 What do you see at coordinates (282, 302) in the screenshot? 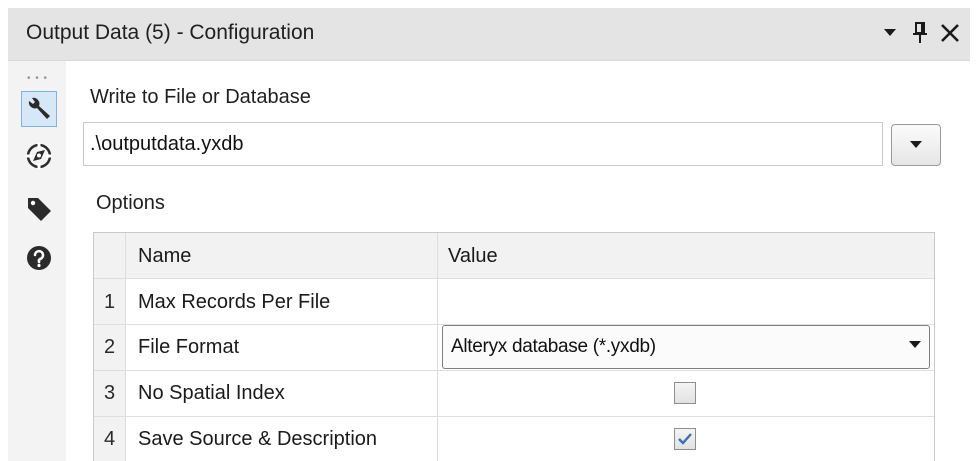
I see `option-name: Max Records Per File` at bounding box center [282, 302].